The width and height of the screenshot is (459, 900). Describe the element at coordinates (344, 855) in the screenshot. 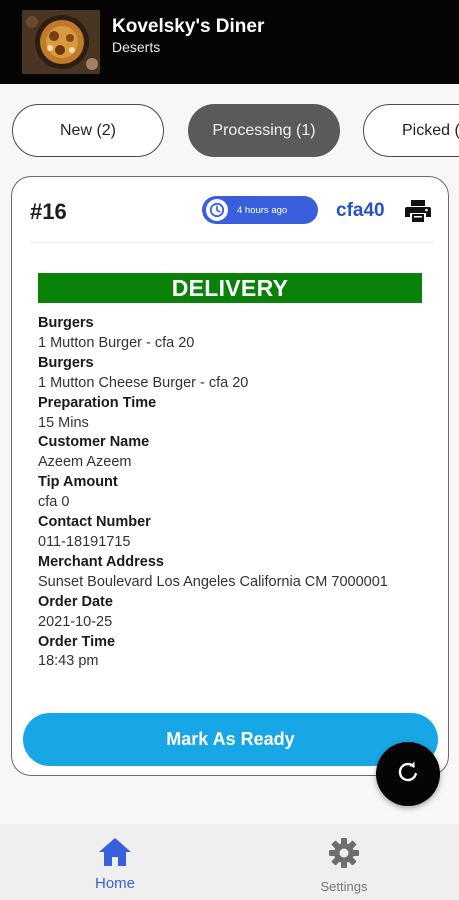

I see `gear-icon` at that location.